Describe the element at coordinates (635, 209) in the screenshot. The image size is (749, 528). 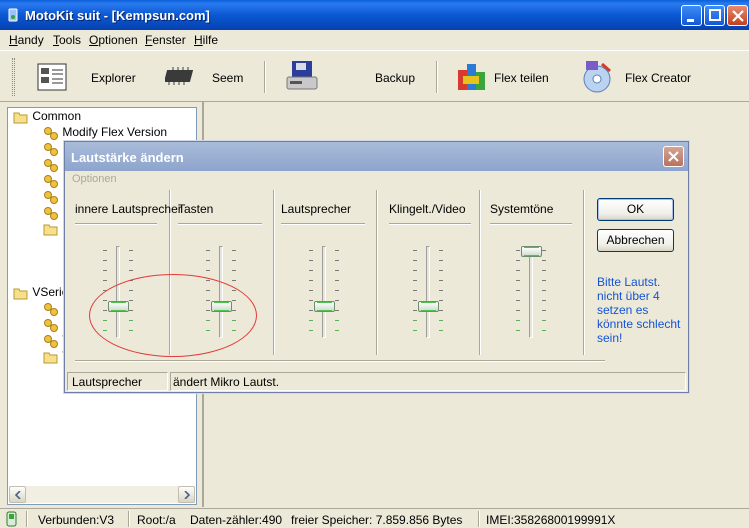
I see `ok-button: OK` at that location.